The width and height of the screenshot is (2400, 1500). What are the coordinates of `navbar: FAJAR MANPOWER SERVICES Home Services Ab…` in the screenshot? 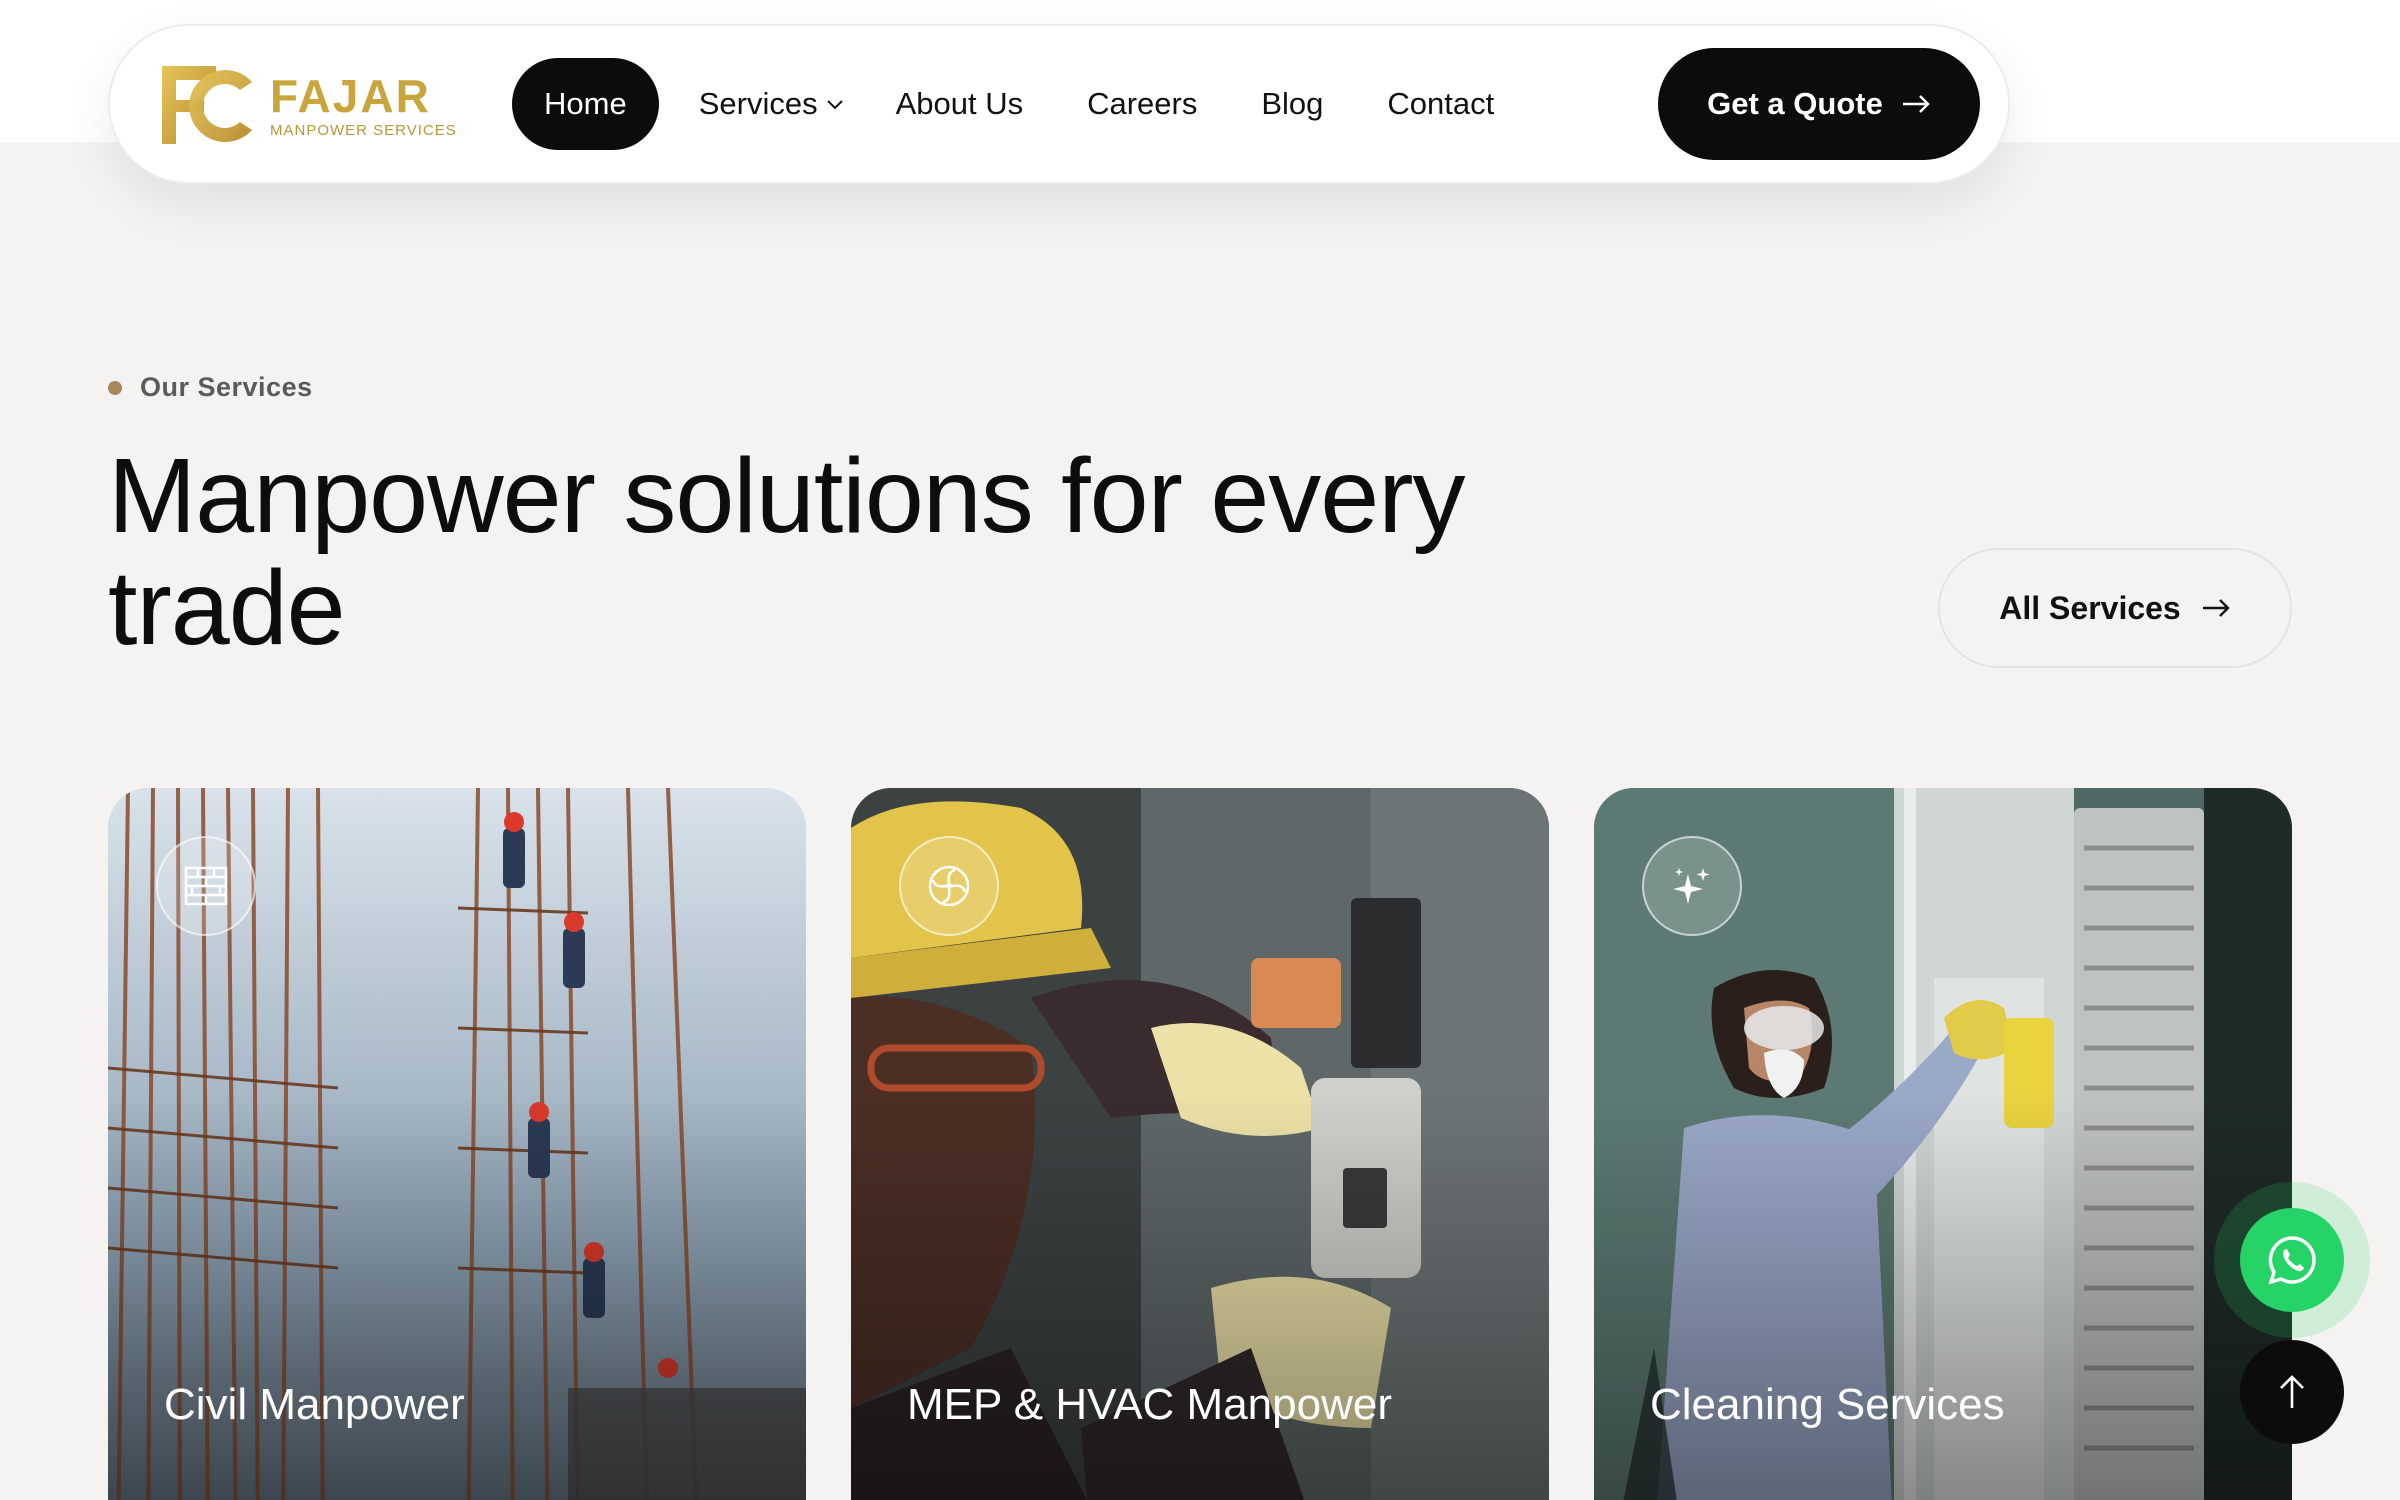 It's located at (1059, 104).